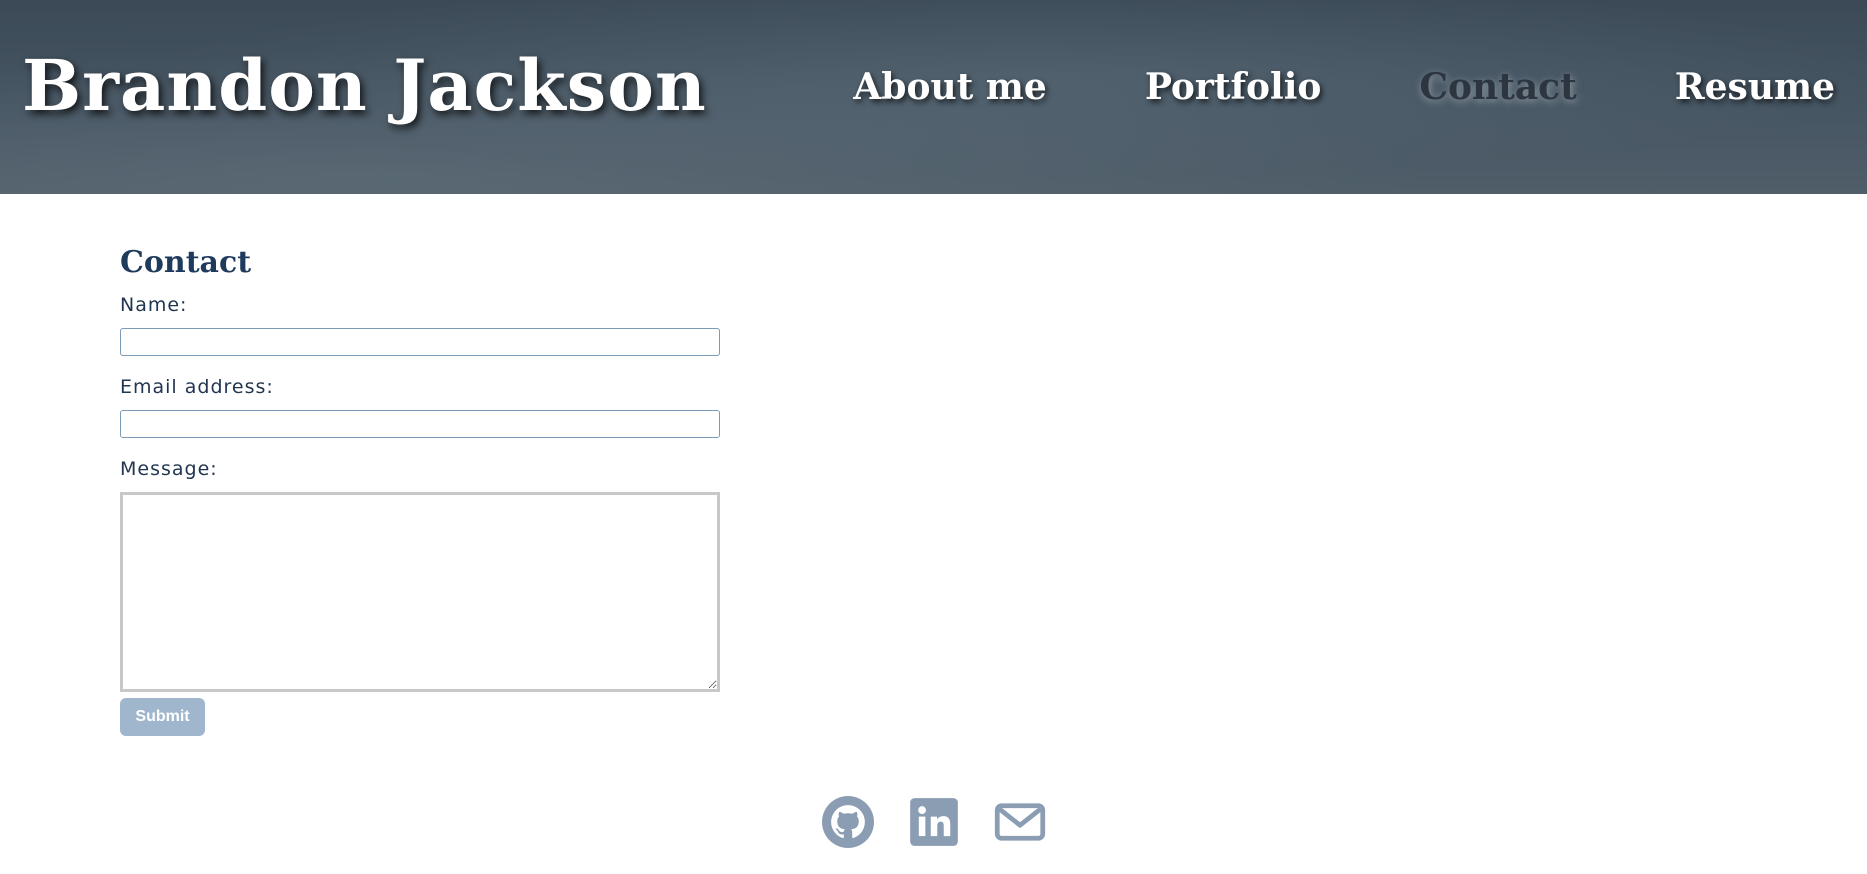 The height and width of the screenshot is (874, 1867). What do you see at coordinates (1497, 87) in the screenshot?
I see `nav-contact: Contact` at bounding box center [1497, 87].